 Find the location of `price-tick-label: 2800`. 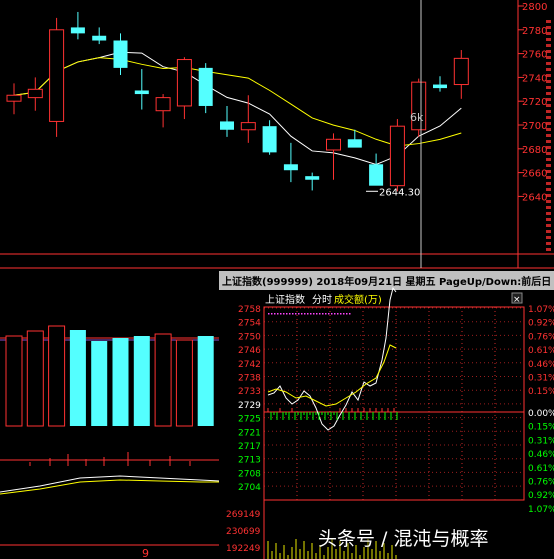

price-tick-label: 2800 is located at coordinates (534, 7).